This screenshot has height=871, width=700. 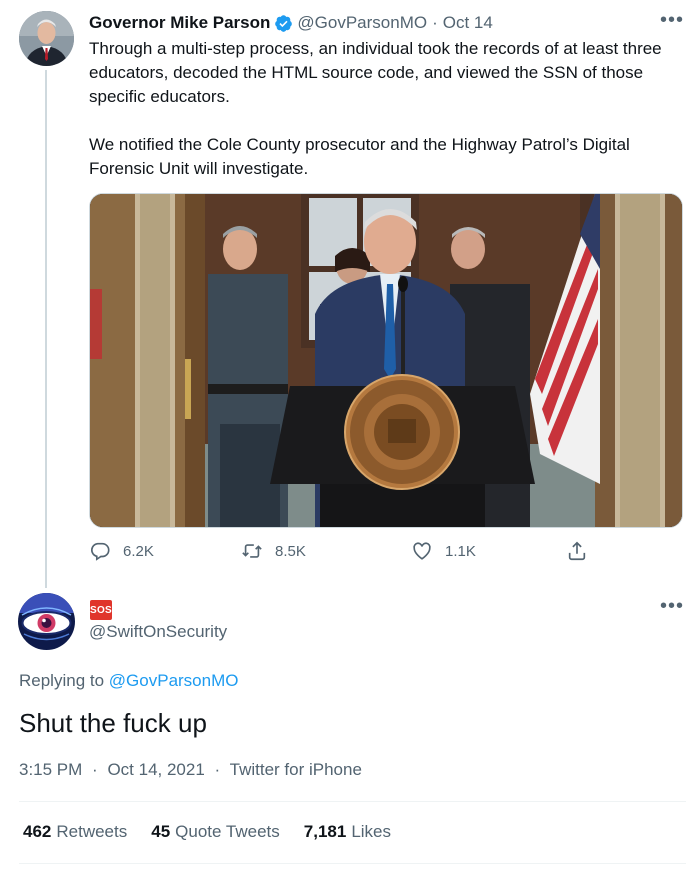 What do you see at coordinates (252, 551) in the screenshot?
I see `retweet-icon` at bounding box center [252, 551].